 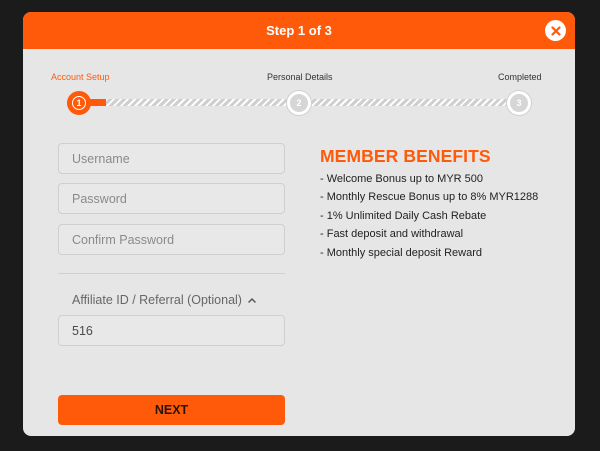 What do you see at coordinates (405, 156) in the screenshot?
I see `benefits-title: MEMBER BENEFITS` at bounding box center [405, 156].